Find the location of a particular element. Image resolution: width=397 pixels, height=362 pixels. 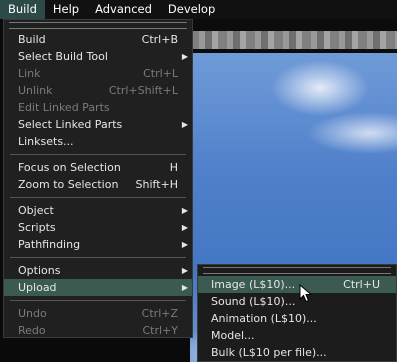

menu-help: Help is located at coordinates (66, 9).